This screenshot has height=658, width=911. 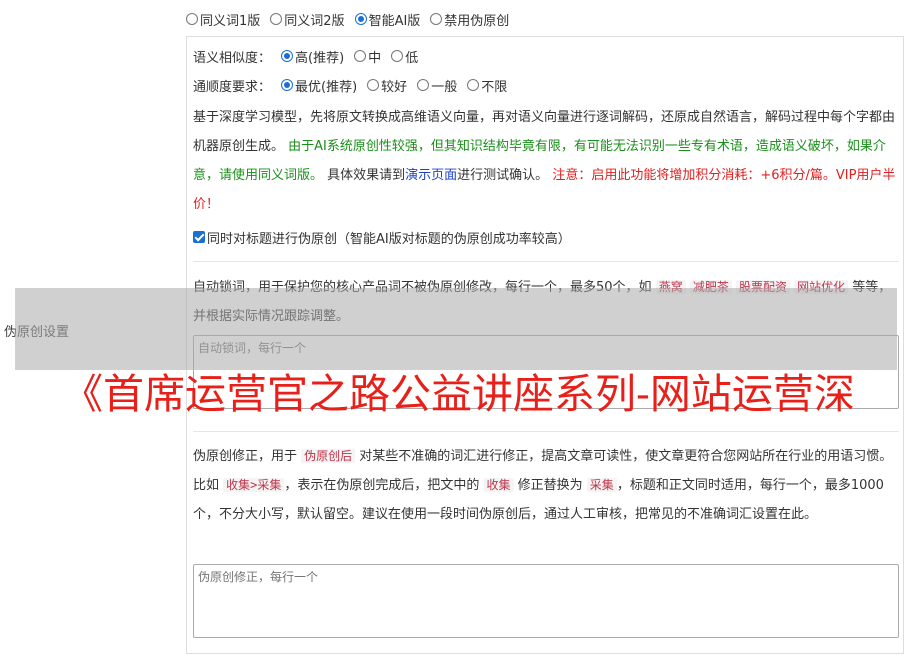 I want to click on mode-radio-group: 同义词1版 同义词2版 智能AI版 禁用伪原创, so click(x=347, y=19).